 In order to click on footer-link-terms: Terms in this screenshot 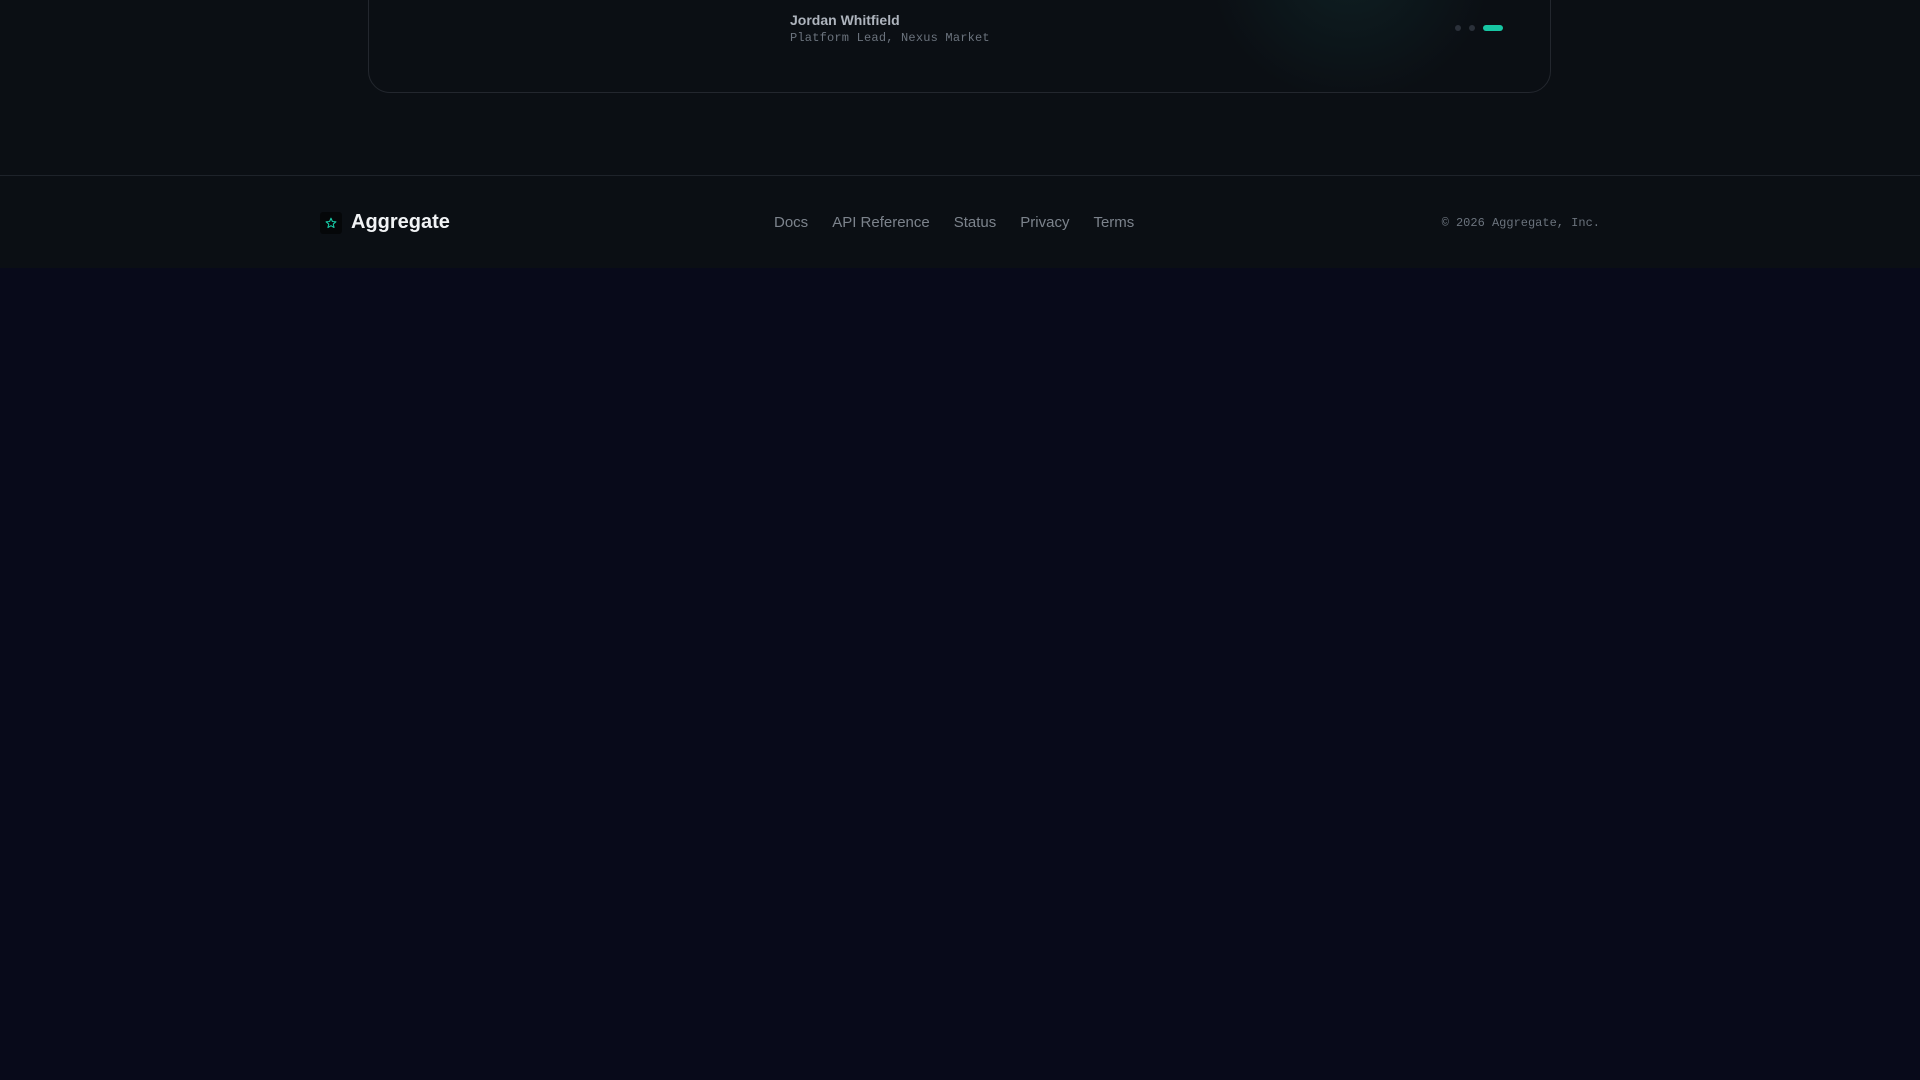, I will do `click(1113, 222)`.